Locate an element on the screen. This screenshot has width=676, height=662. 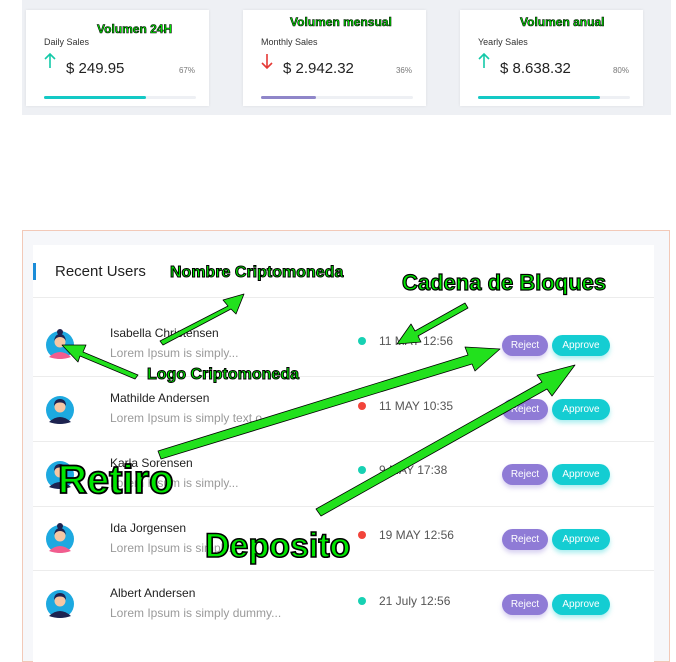
annotation-label: Volumen 24H is located at coordinates (135, 29).